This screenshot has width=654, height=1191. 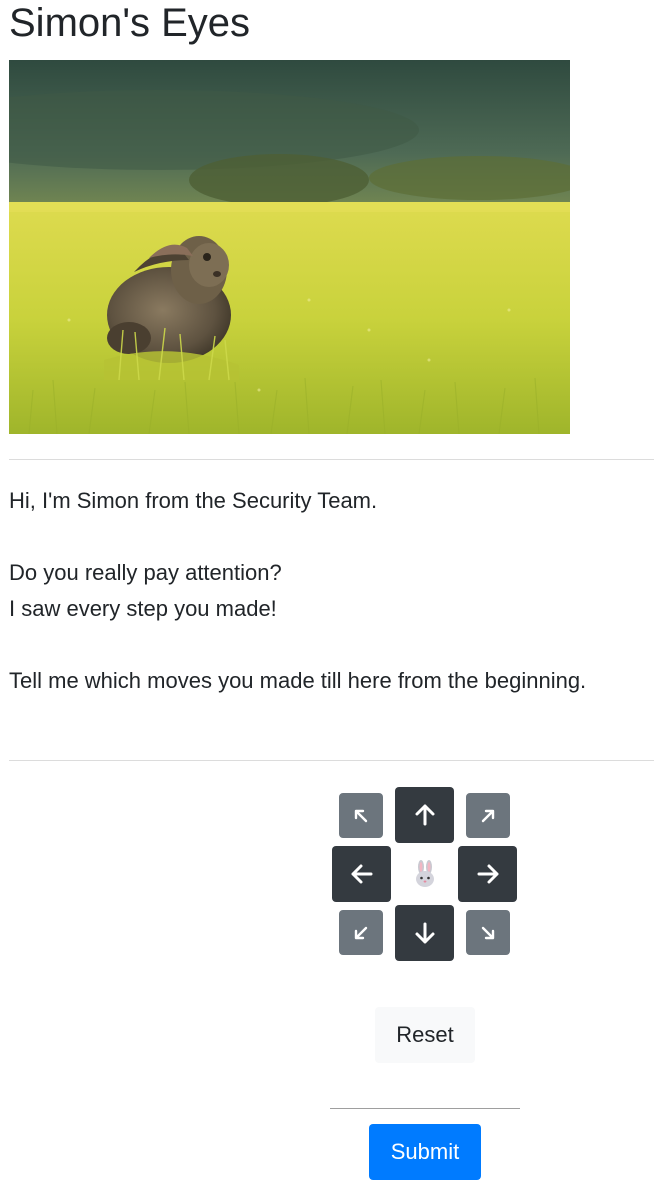 I want to click on up-right-button, so click(x=488, y=815).